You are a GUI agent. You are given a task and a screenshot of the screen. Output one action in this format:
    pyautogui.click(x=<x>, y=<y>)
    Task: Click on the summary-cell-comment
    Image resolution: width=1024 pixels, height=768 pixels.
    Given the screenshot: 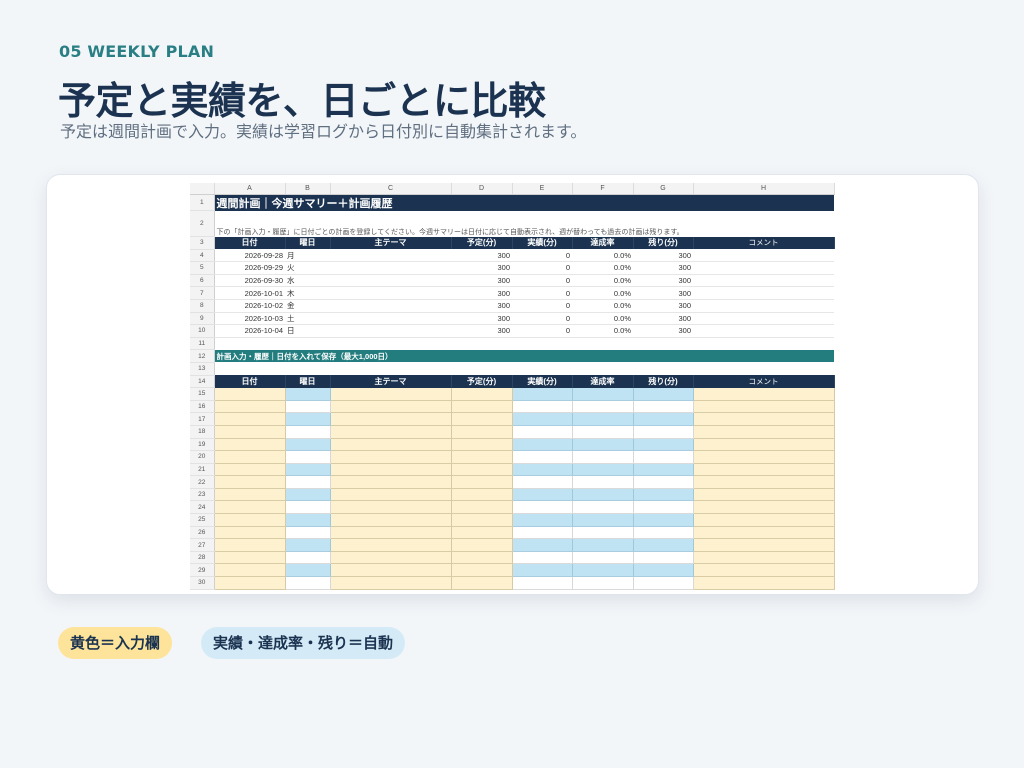 What is the action you would take?
    pyautogui.click(x=763, y=256)
    